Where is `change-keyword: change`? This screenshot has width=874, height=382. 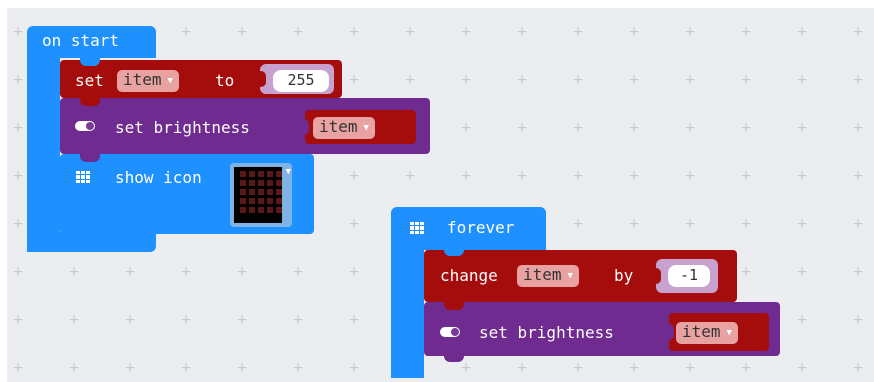 change-keyword: change is located at coordinates (469, 275).